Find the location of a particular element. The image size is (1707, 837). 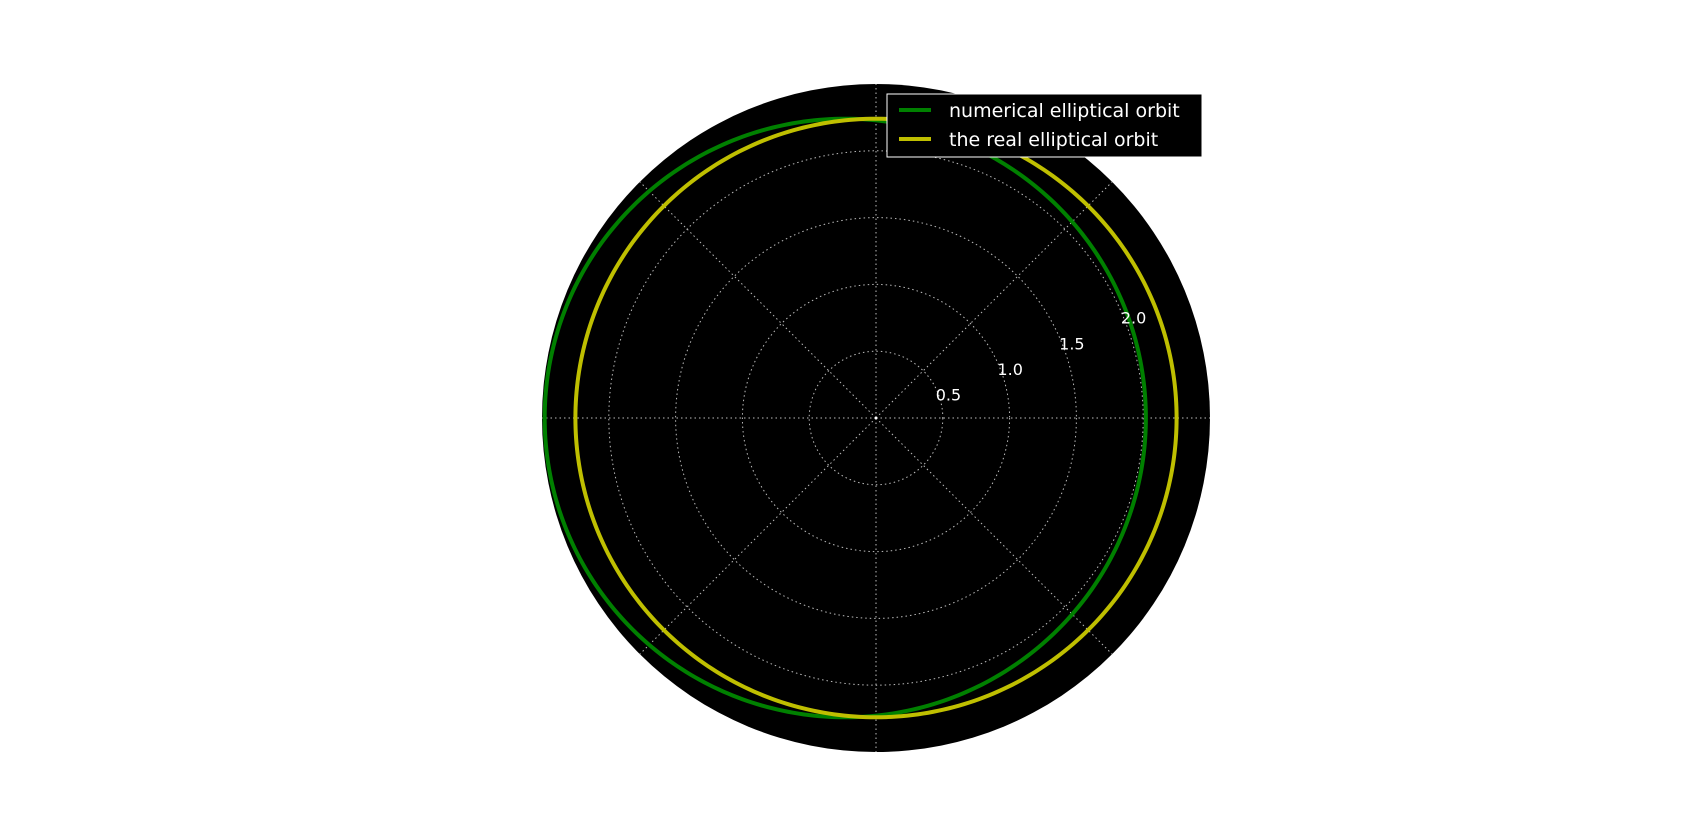

r-tick-label-4: 2.0 is located at coordinates (1133, 318).